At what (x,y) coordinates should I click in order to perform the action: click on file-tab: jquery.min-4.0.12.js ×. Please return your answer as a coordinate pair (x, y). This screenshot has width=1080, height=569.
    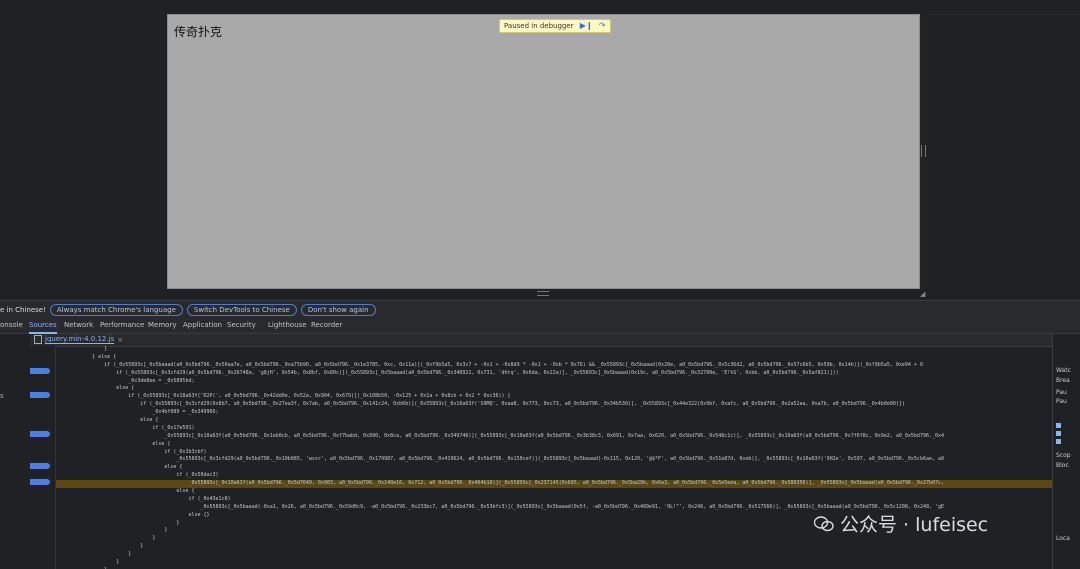
    Looking at the image, I should click on (78, 339).